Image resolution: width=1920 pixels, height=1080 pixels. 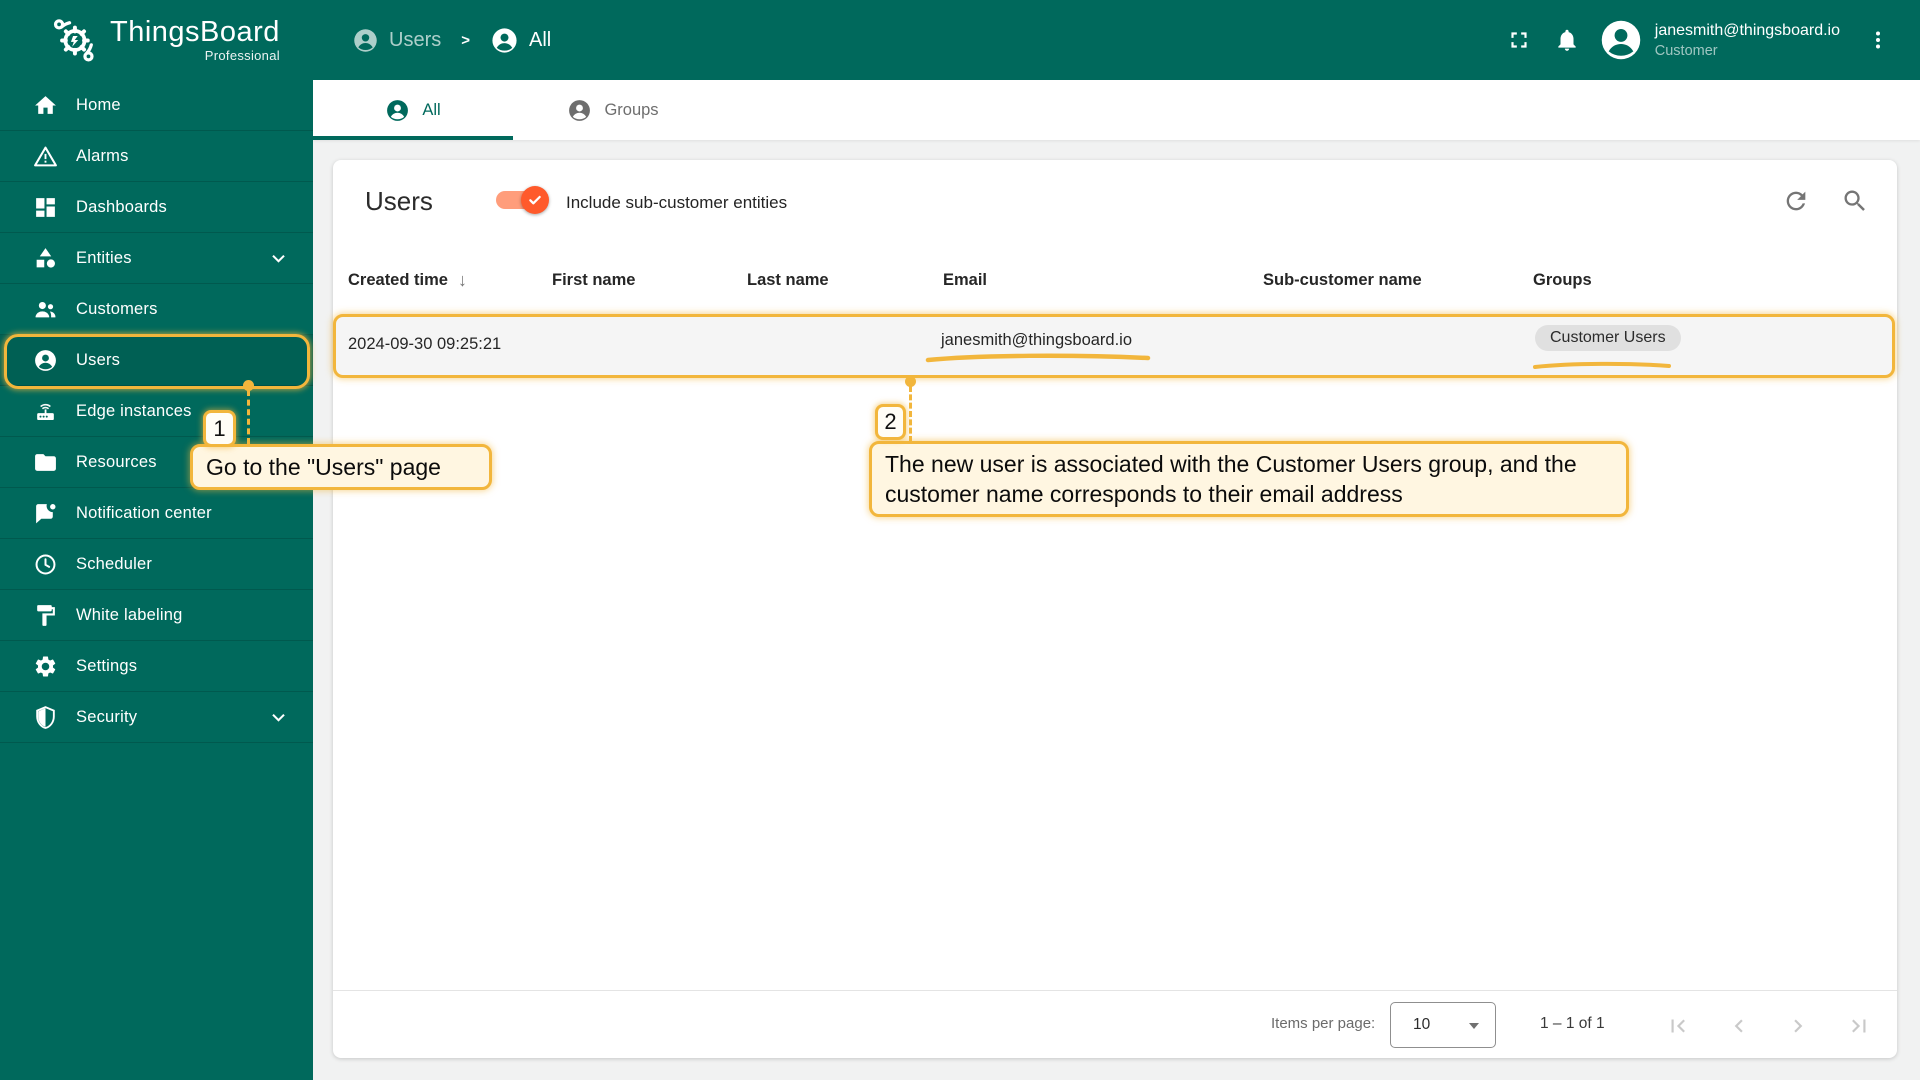 What do you see at coordinates (73, 40) in the screenshot?
I see `thingsboard-logo-icon` at bounding box center [73, 40].